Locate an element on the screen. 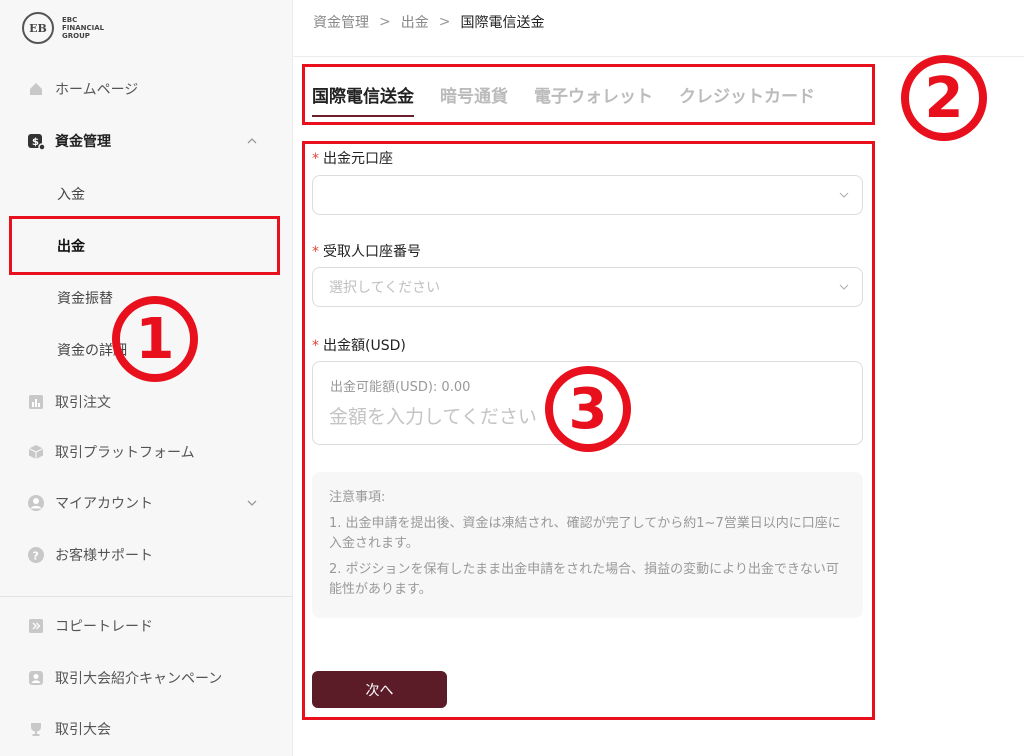  logo-text: EBC FINANCIAL GROUP is located at coordinates (83, 28).